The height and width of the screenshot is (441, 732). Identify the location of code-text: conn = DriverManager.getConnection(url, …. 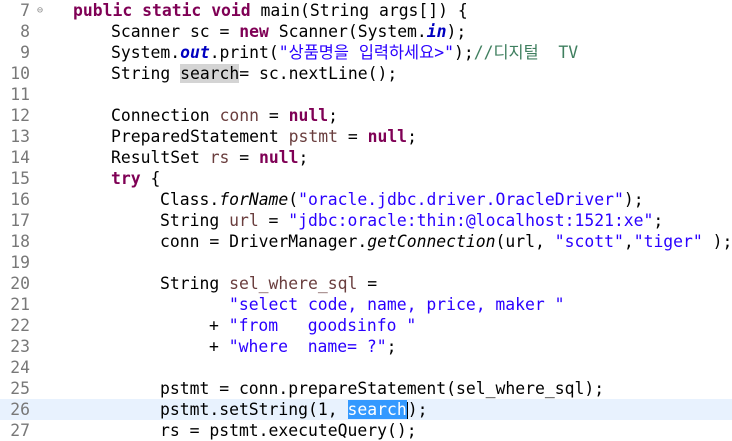
(446, 241).